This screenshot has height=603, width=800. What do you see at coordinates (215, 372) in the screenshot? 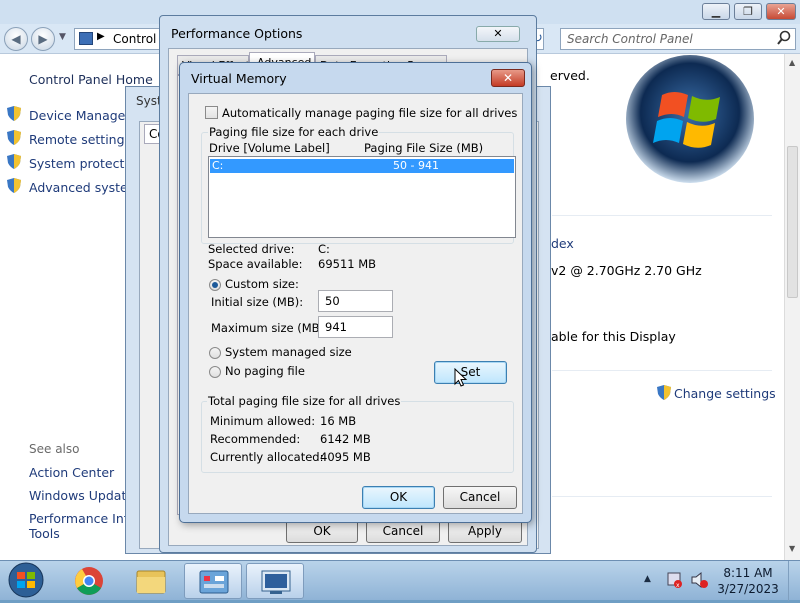
I see `no-paging-radio` at bounding box center [215, 372].